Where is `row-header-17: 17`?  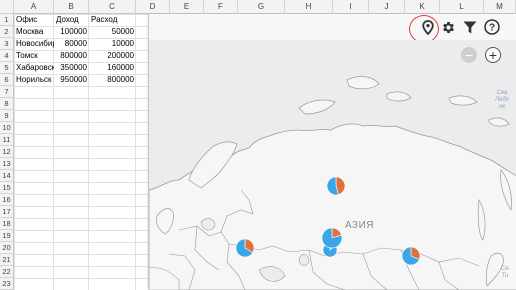 row-header-17: 17 is located at coordinates (7, 212).